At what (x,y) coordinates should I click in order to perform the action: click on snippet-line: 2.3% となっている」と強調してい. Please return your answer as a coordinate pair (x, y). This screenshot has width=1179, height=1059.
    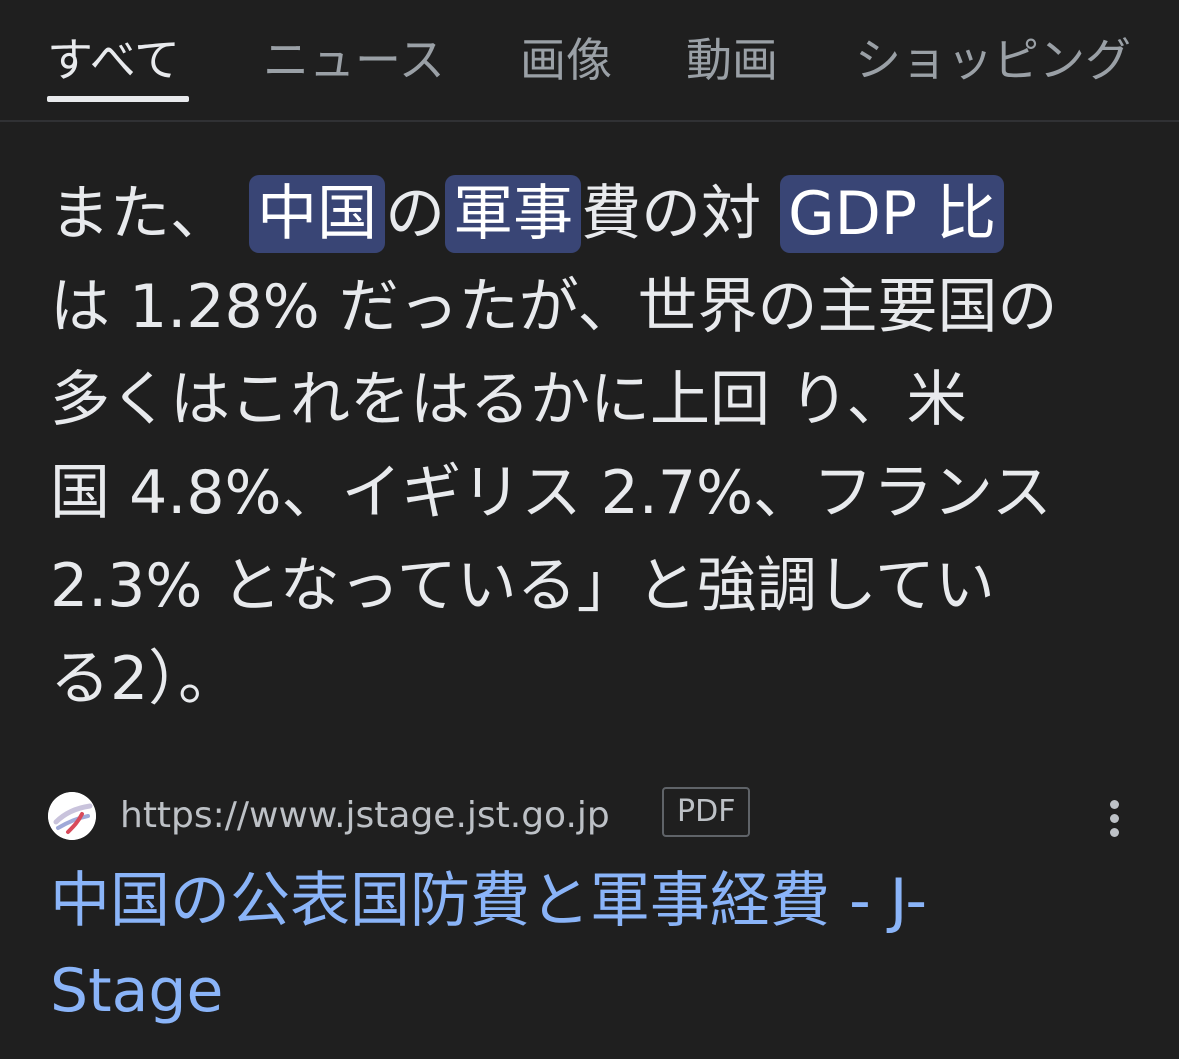
    Looking at the image, I should click on (522, 586).